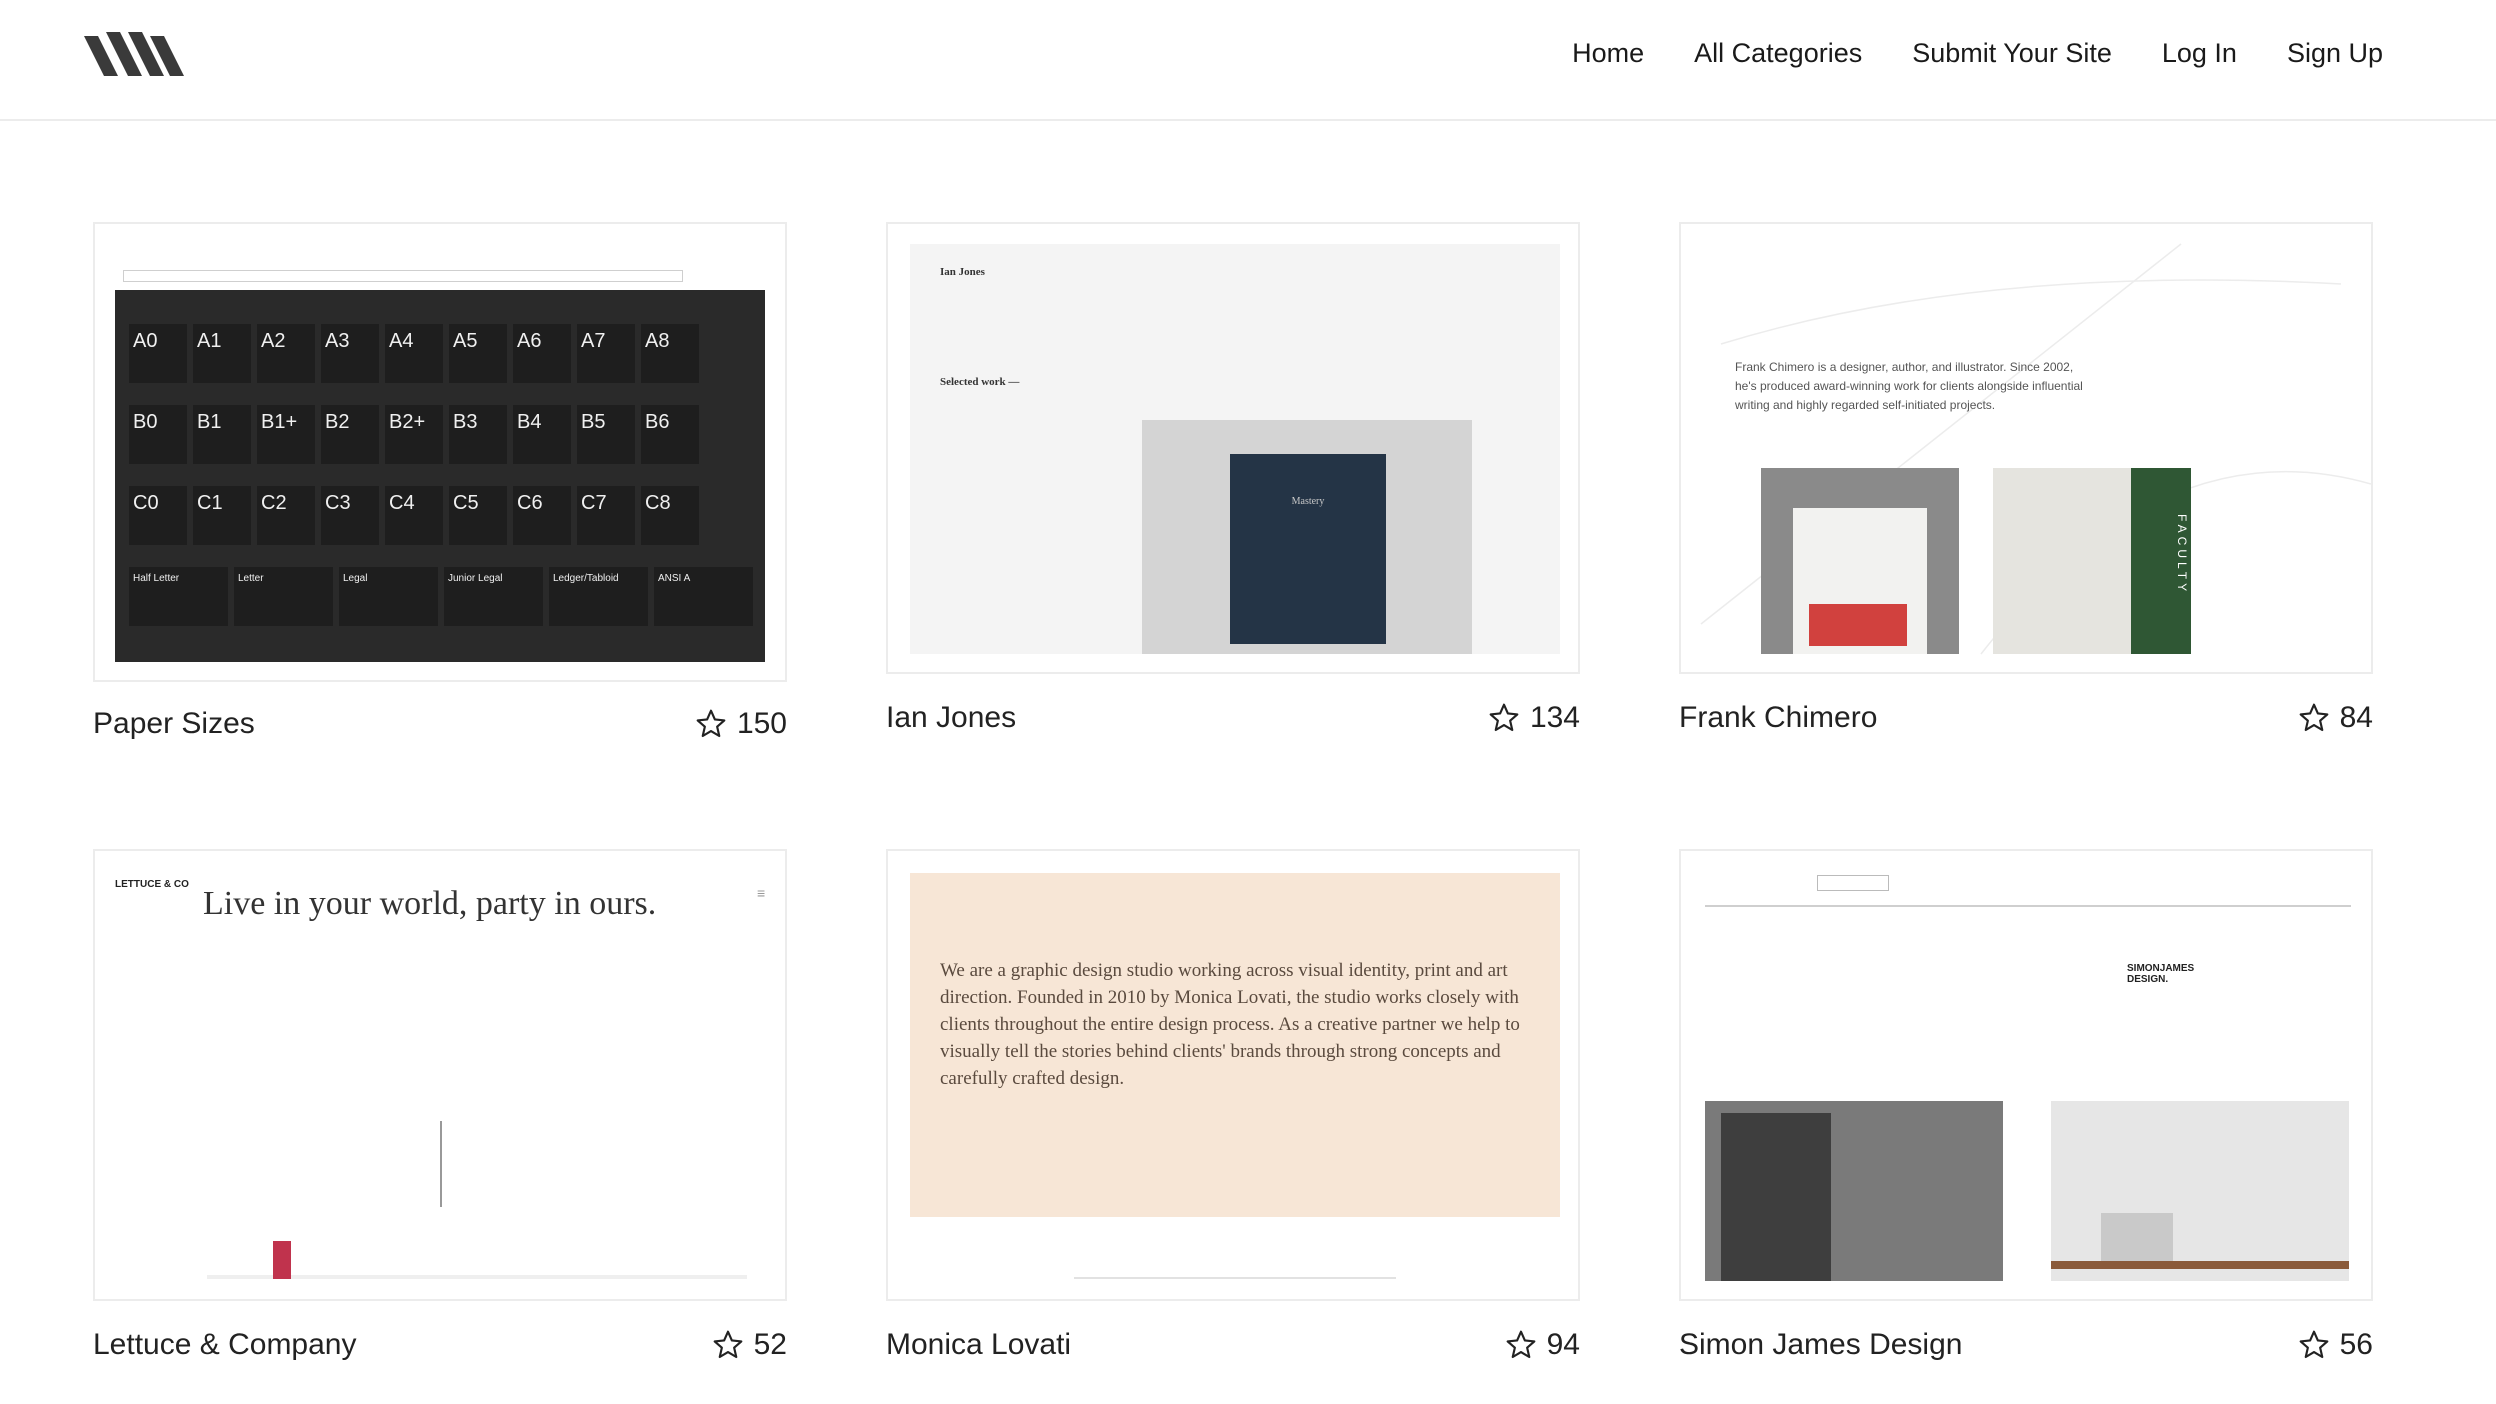 The width and height of the screenshot is (2496, 1404). I want to click on paper-size-cell: A5, so click(478, 353).